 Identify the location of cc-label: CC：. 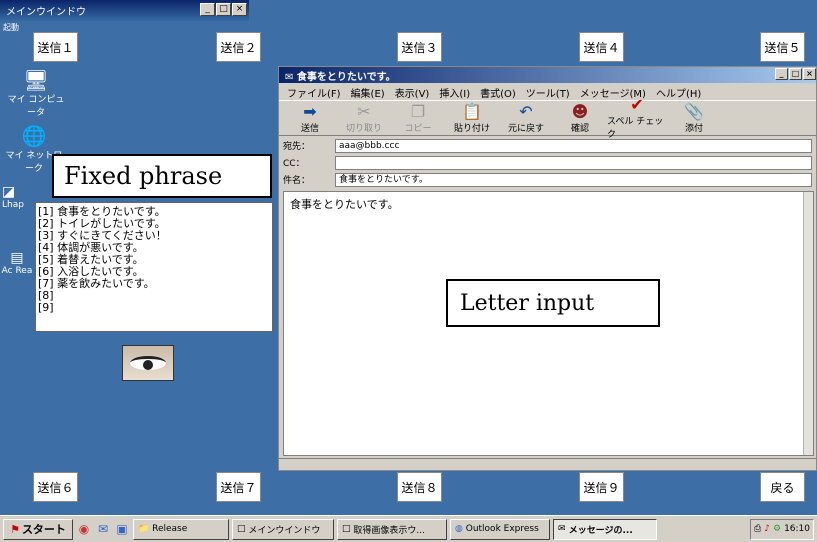
(309, 162).